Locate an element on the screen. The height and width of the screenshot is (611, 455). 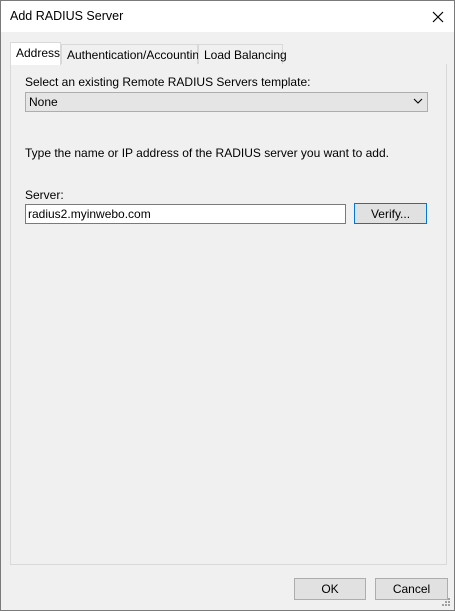
tab-load-balancing-label: Load Balancing is located at coordinates (245, 55).